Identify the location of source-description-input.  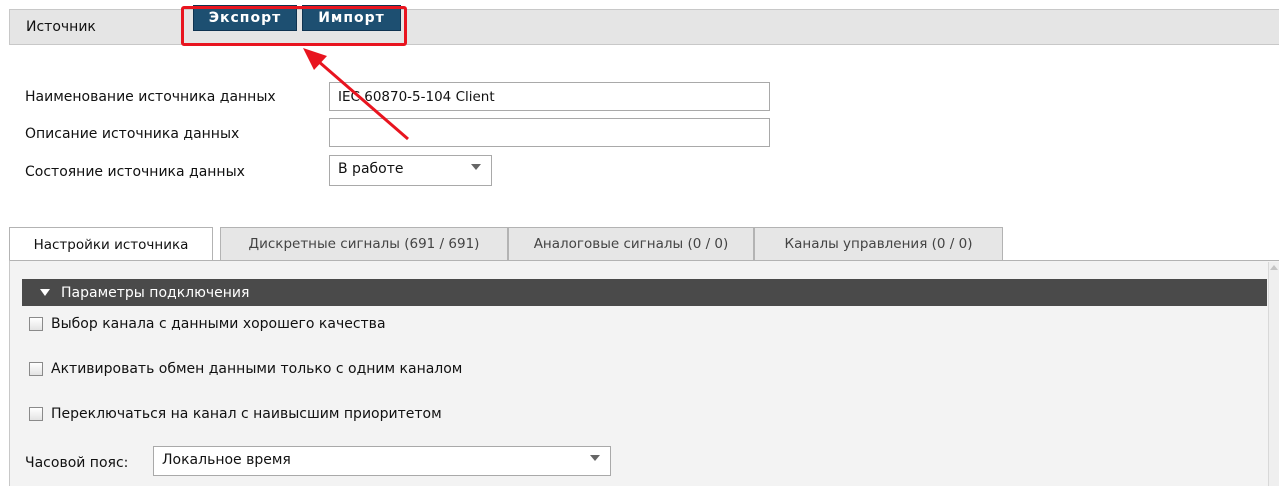
(549, 132).